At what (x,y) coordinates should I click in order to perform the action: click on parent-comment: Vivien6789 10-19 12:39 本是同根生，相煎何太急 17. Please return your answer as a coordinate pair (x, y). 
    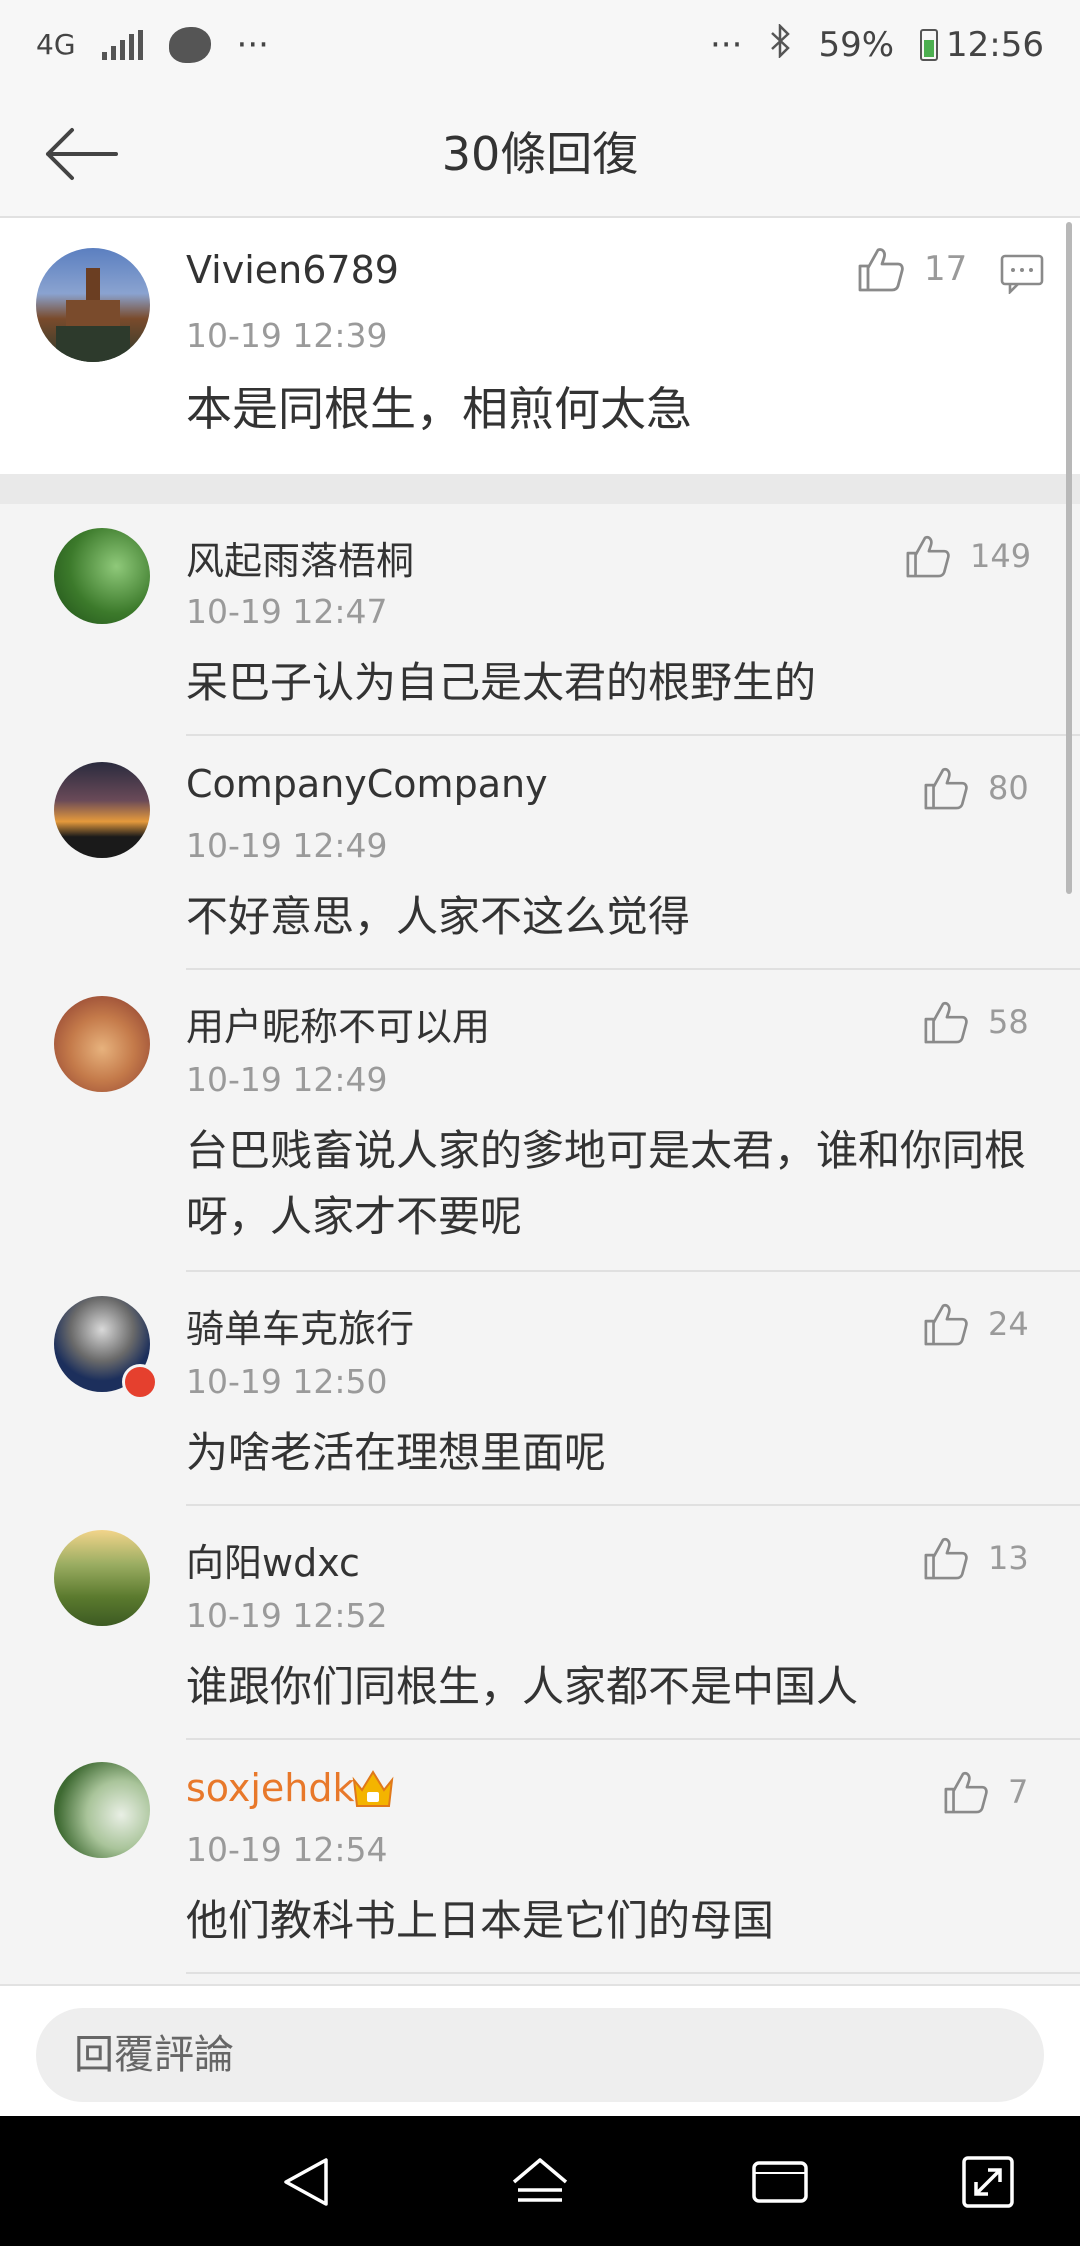
    Looking at the image, I should click on (540, 346).